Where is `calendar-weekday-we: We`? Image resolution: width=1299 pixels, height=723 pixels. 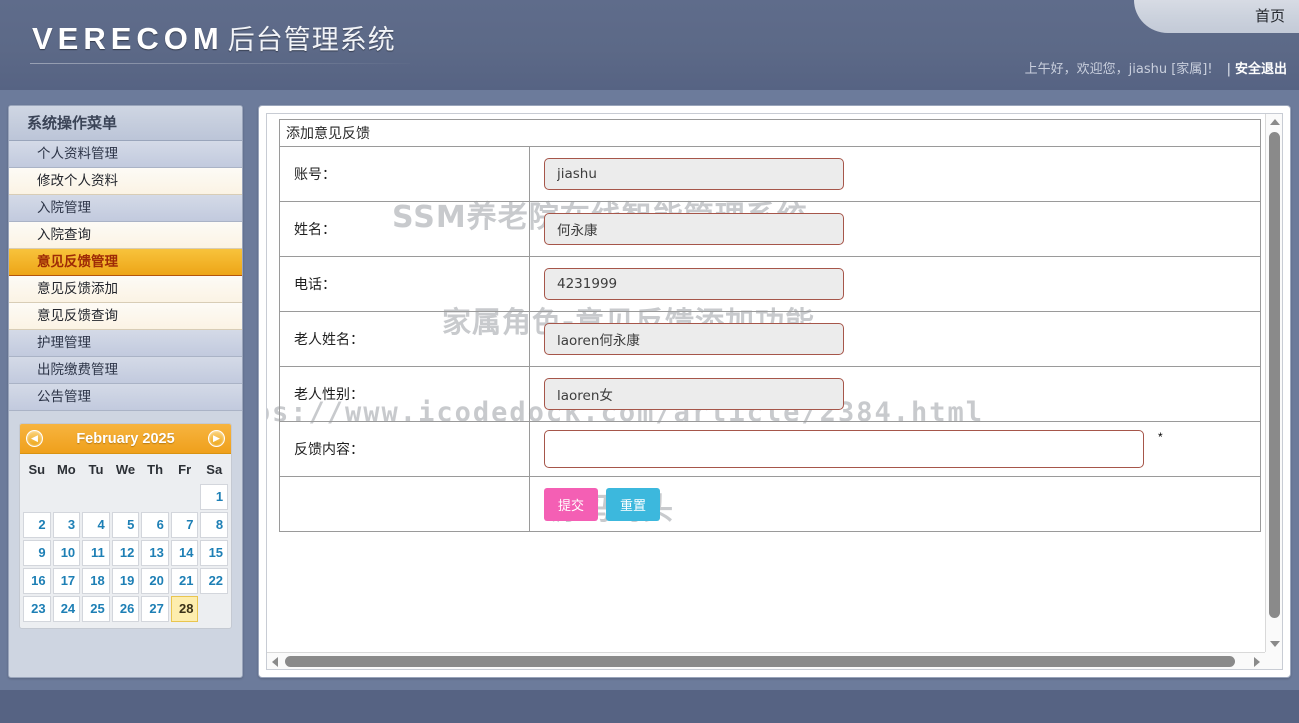 calendar-weekday-we: We is located at coordinates (125, 469).